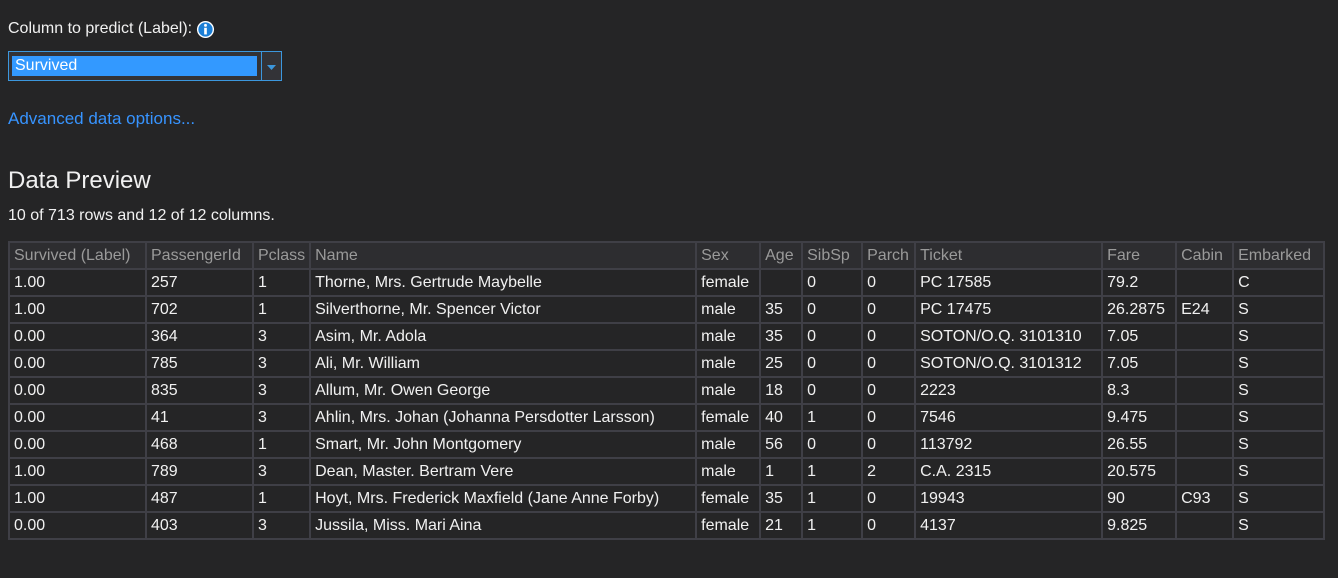  I want to click on table-cell: 364, so click(199, 336).